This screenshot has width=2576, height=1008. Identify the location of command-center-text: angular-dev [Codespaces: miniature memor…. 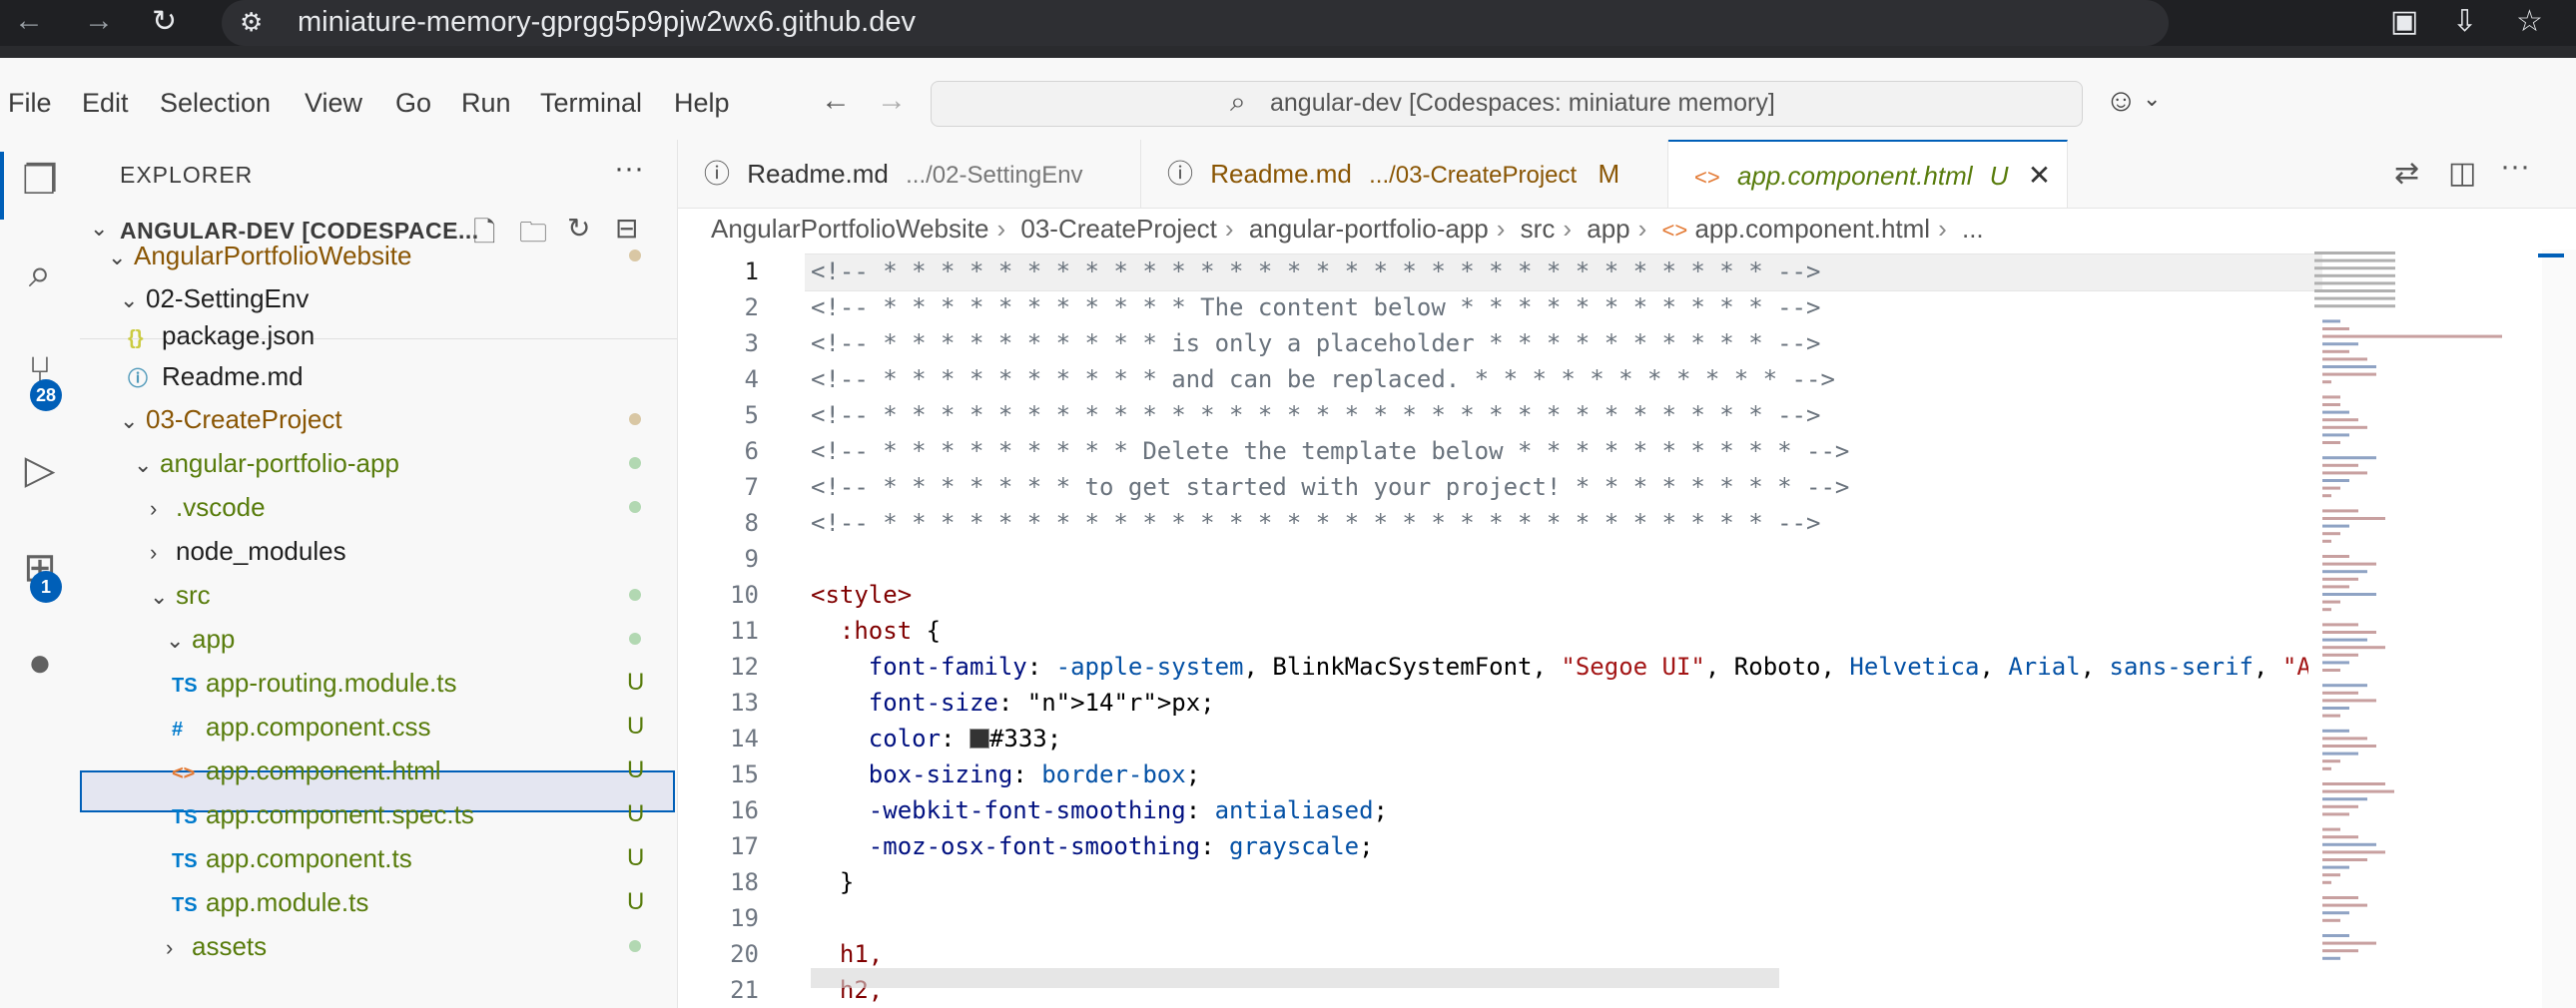
(1522, 103).